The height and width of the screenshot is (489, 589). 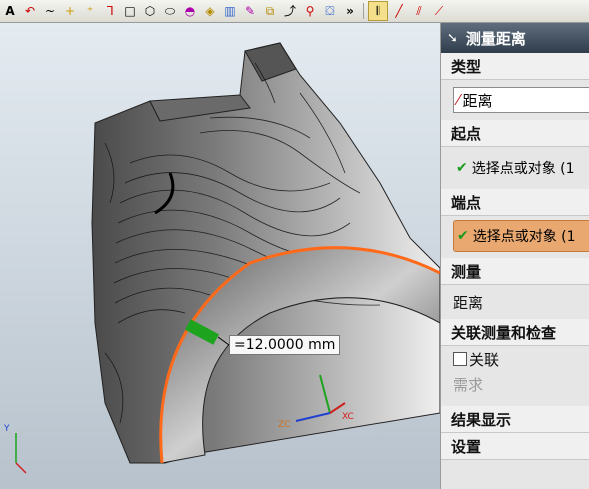 What do you see at coordinates (466, 66) in the screenshot?
I see `section-type-label: 类型` at bounding box center [466, 66].